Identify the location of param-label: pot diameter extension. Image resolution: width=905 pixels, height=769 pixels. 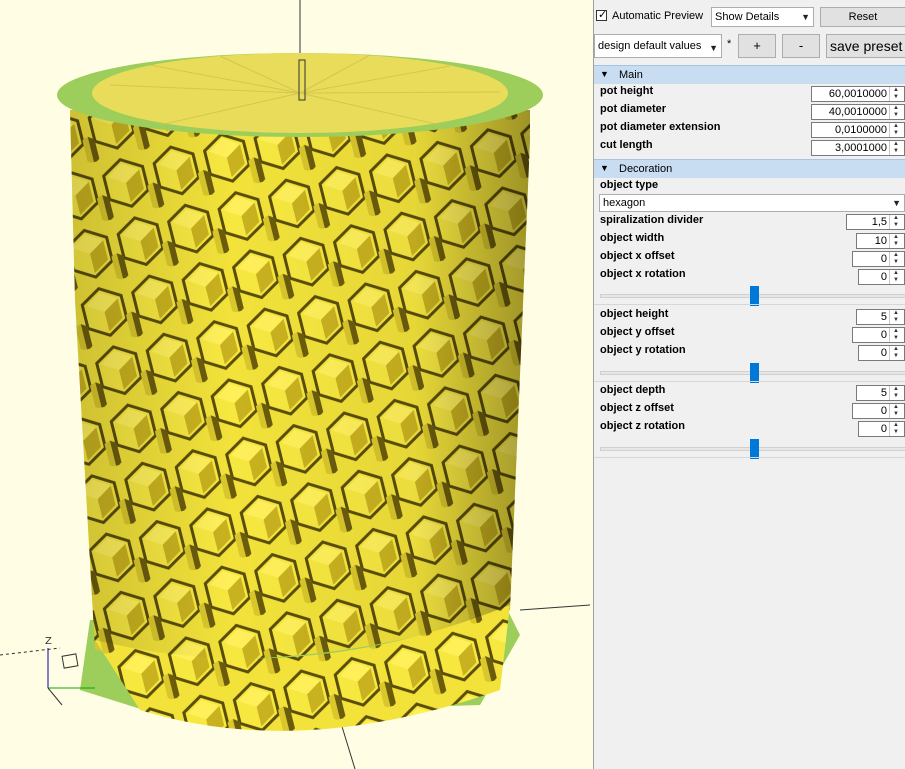
(660, 127).